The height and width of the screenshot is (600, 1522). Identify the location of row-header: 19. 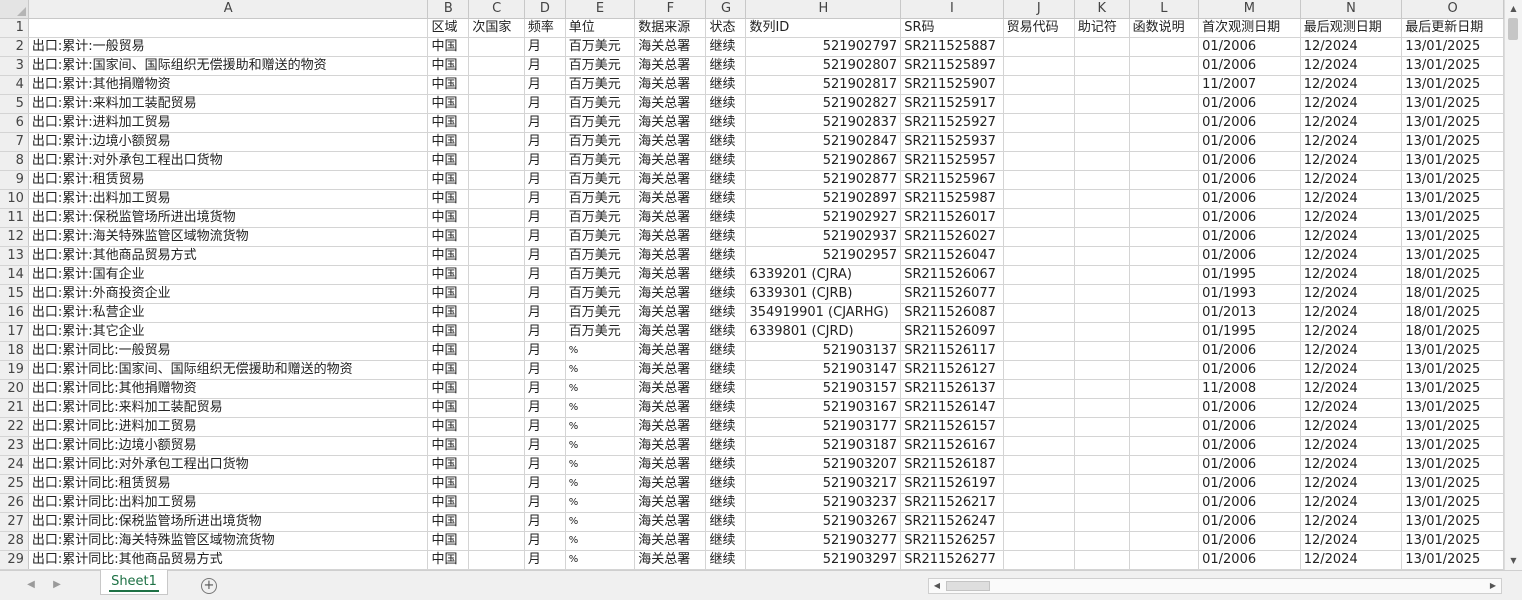
(14, 370).